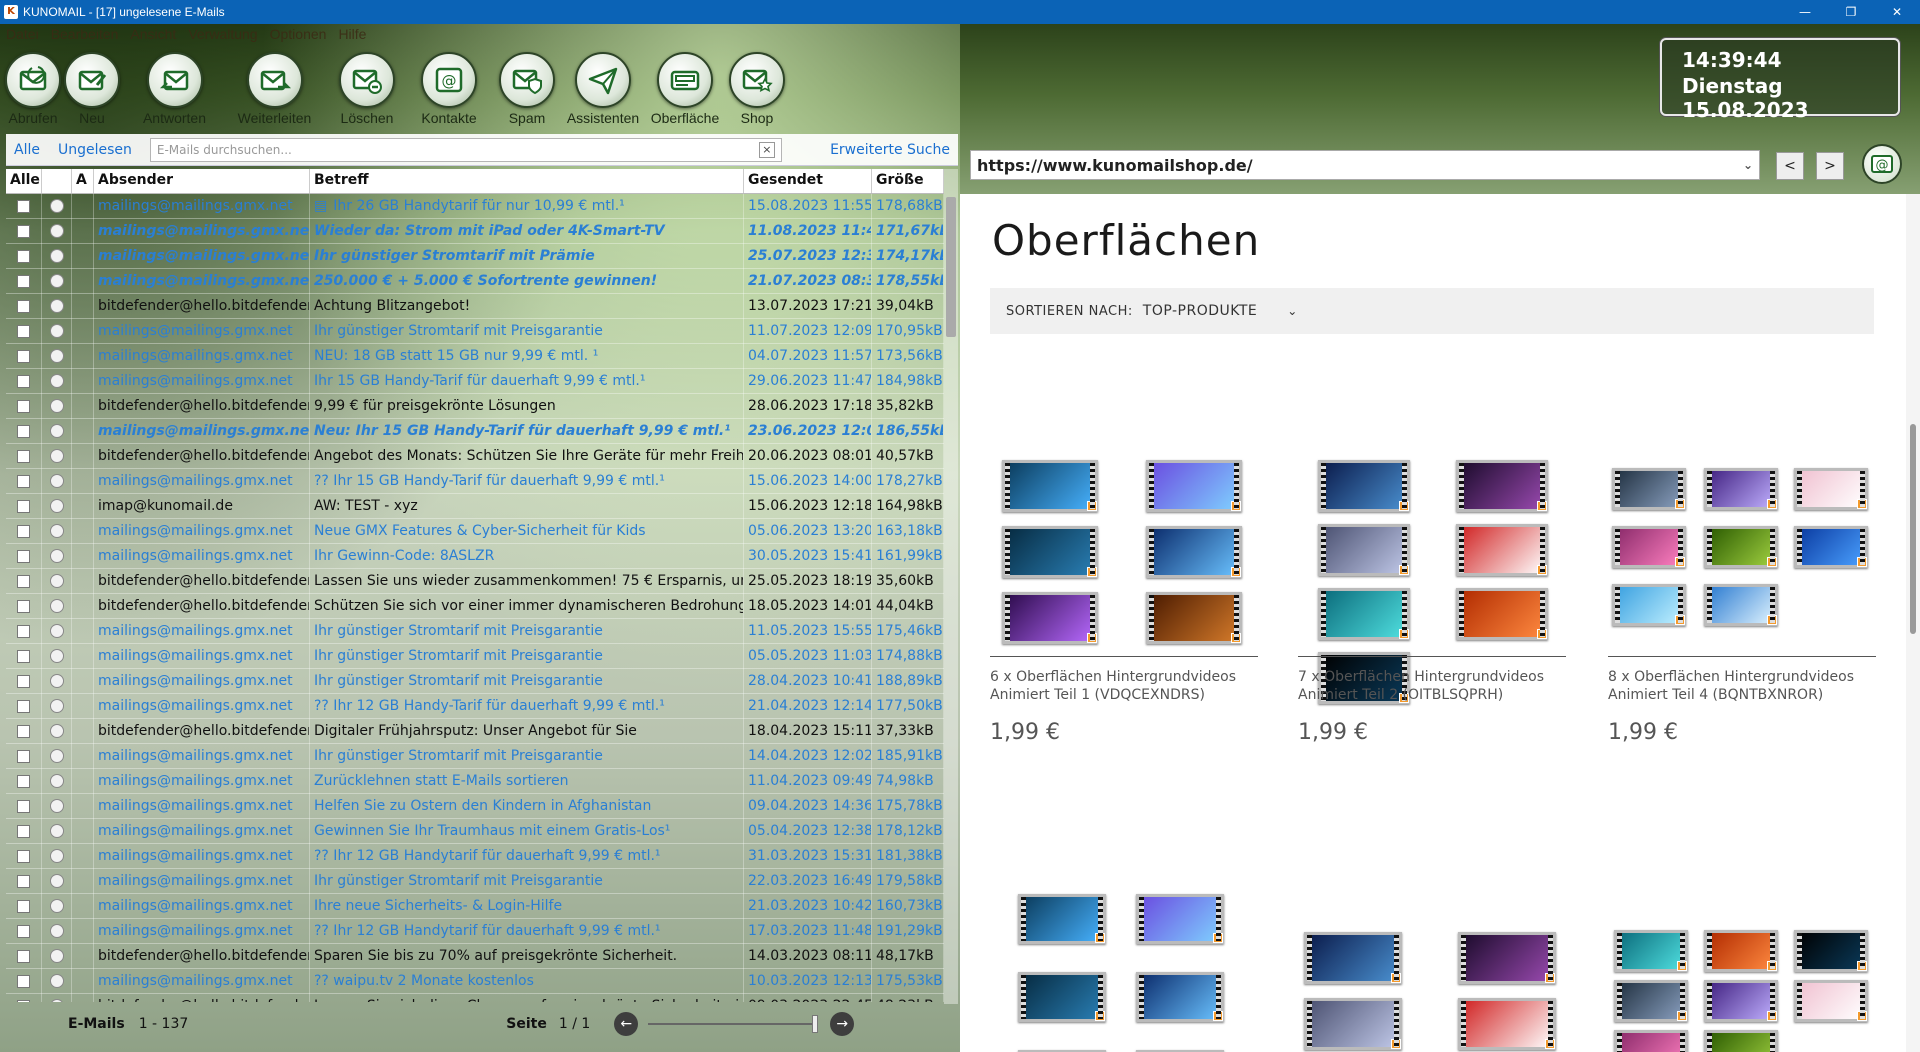 The image size is (1920, 1052). What do you see at coordinates (527, 181) in the screenshot?
I see `col-subject: Betreff` at bounding box center [527, 181].